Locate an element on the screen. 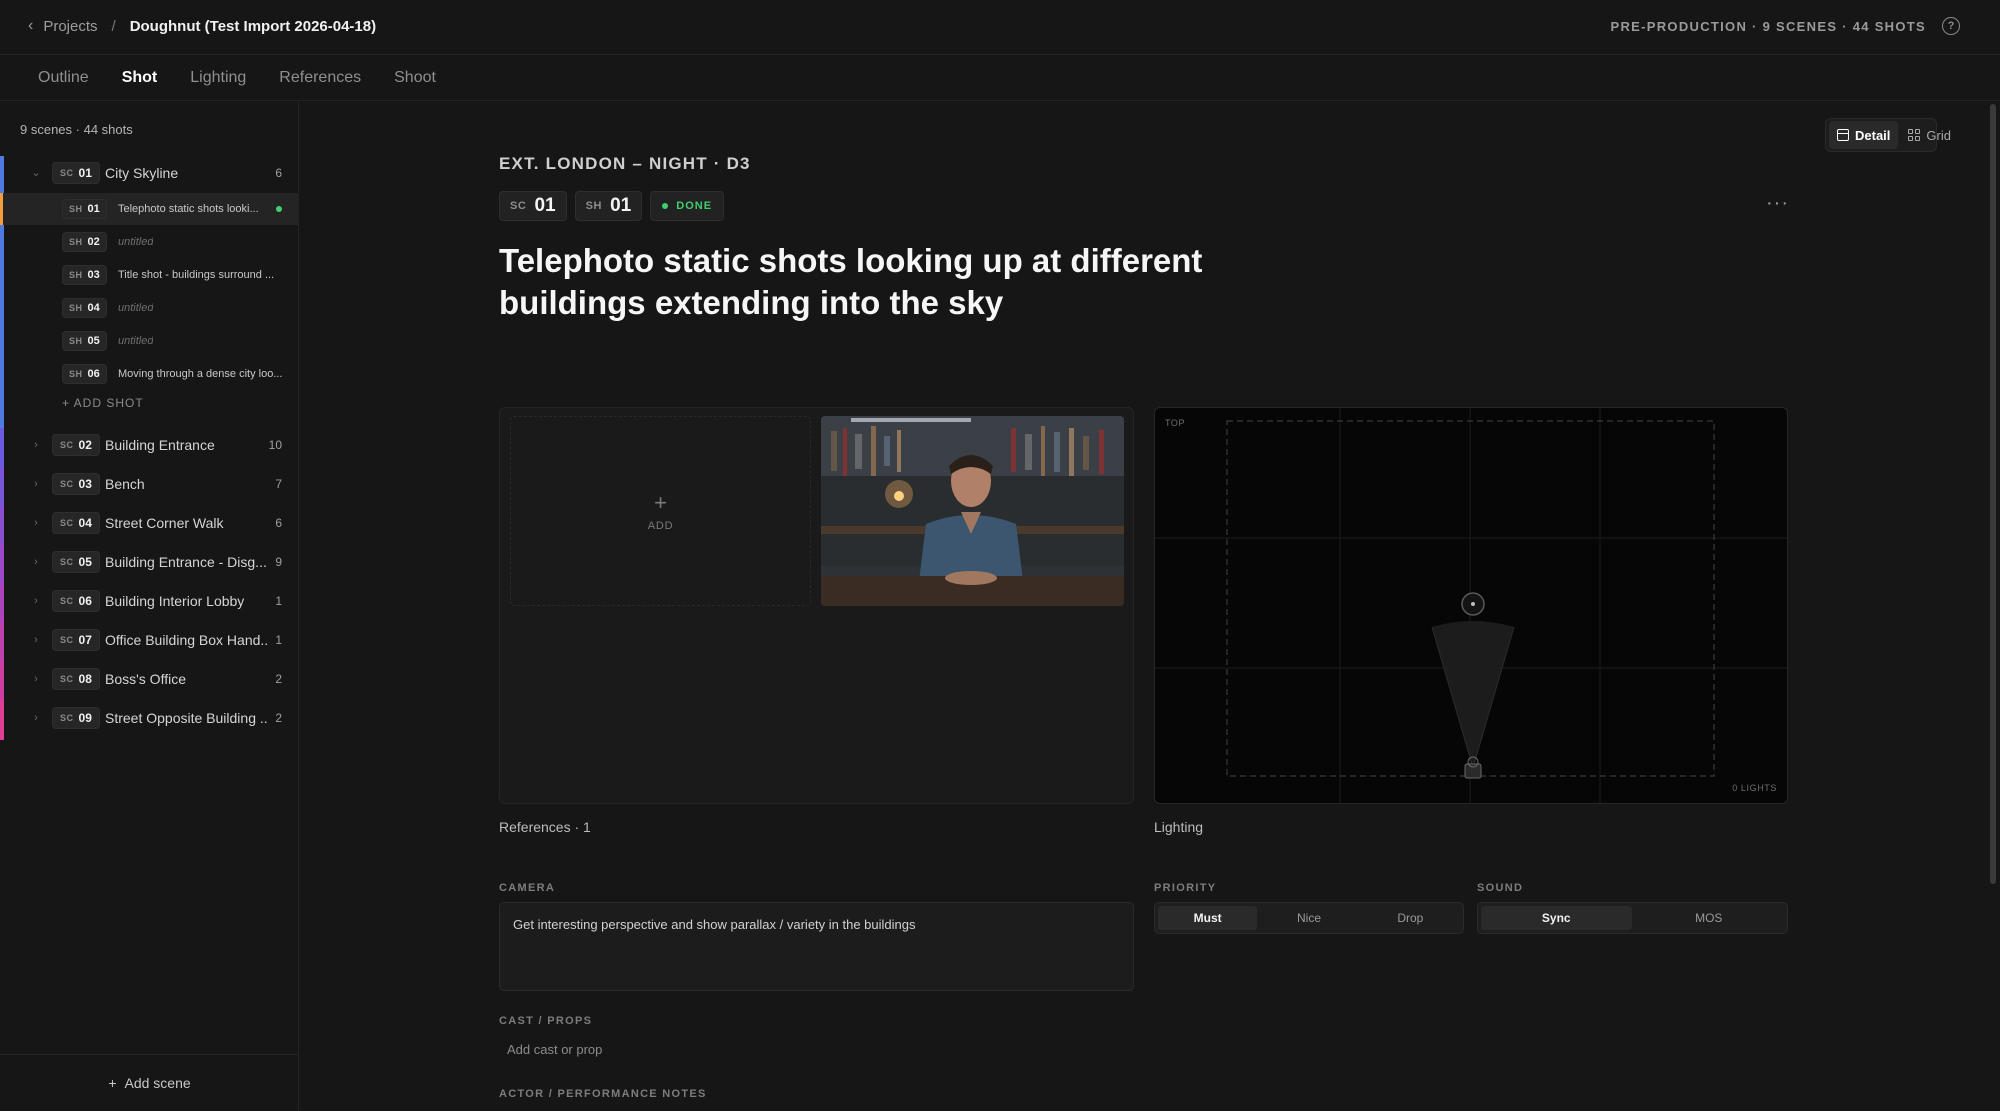 This screenshot has width=2000, height=1111. plus-icon: + is located at coordinates (112, 1083).